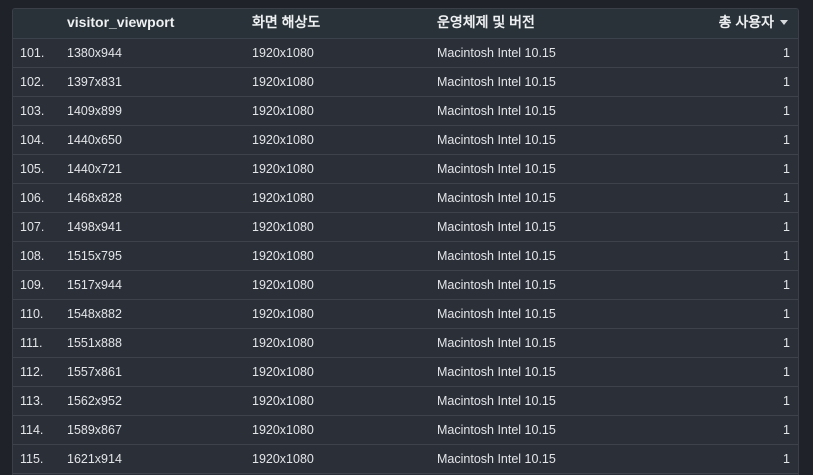 The height and width of the screenshot is (475, 813). Describe the element at coordinates (94, 401) in the screenshot. I see `cell-viewport: 1562x952` at that location.